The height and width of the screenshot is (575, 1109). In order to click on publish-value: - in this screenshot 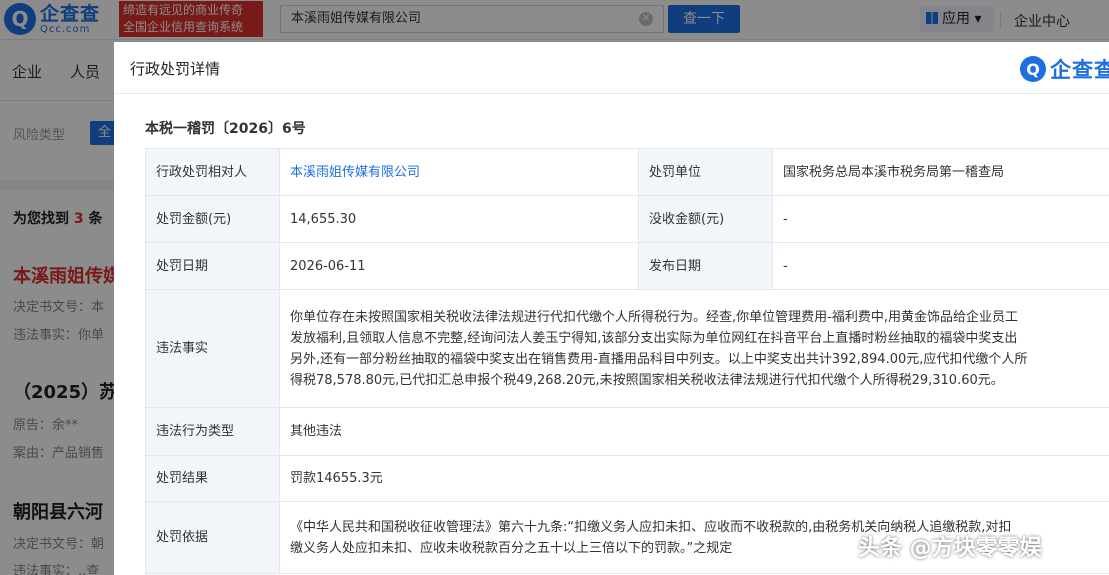, I will do `click(940, 266)`.